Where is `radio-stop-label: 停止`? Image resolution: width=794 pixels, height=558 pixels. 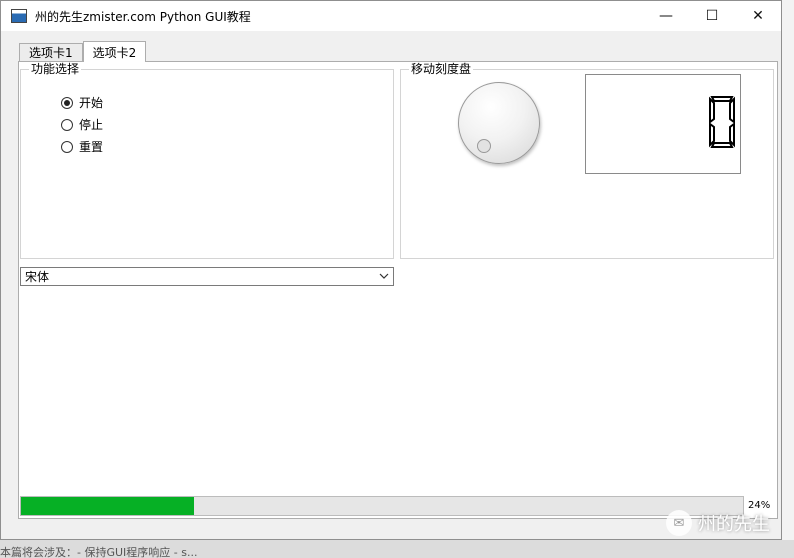 radio-stop-label: 停止 is located at coordinates (91, 125).